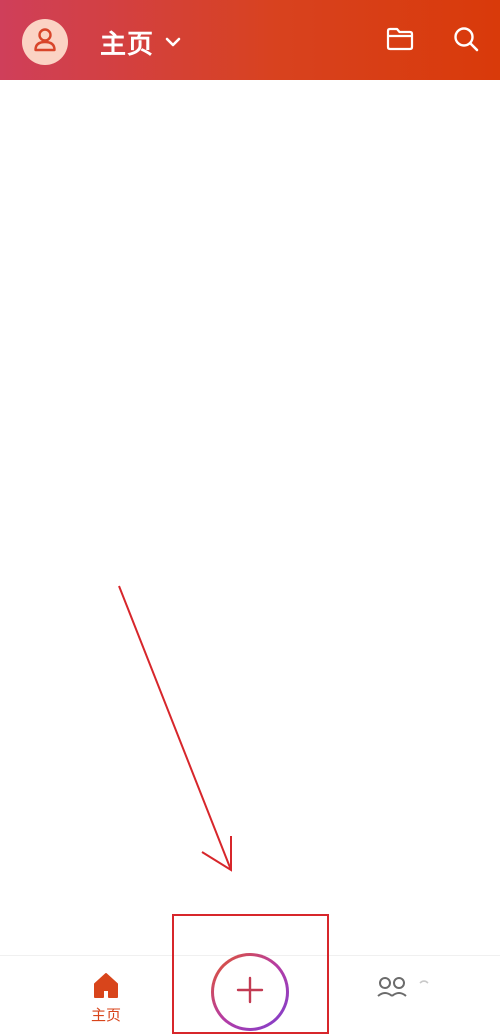 The height and width of the screenshot is (1036, 500). I want to click on nav-people-tab, so click(406, 994).